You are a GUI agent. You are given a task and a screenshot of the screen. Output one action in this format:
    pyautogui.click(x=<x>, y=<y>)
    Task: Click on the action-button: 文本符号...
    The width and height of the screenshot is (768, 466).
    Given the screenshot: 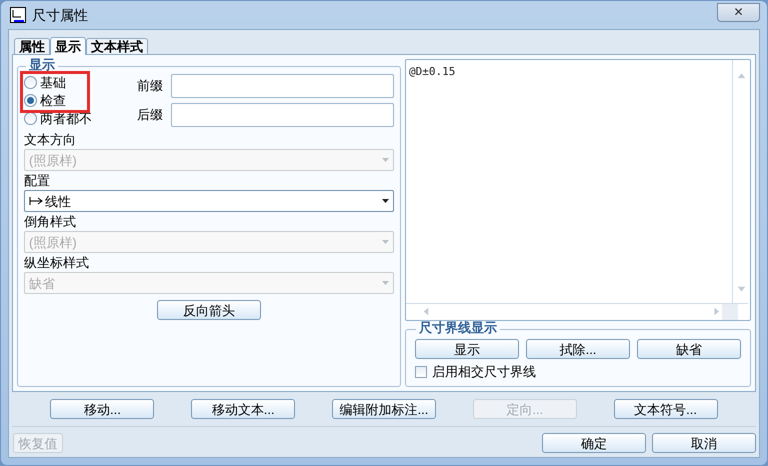 What is the action you would take?
    pyautogui.click(x=666, y=409)
    